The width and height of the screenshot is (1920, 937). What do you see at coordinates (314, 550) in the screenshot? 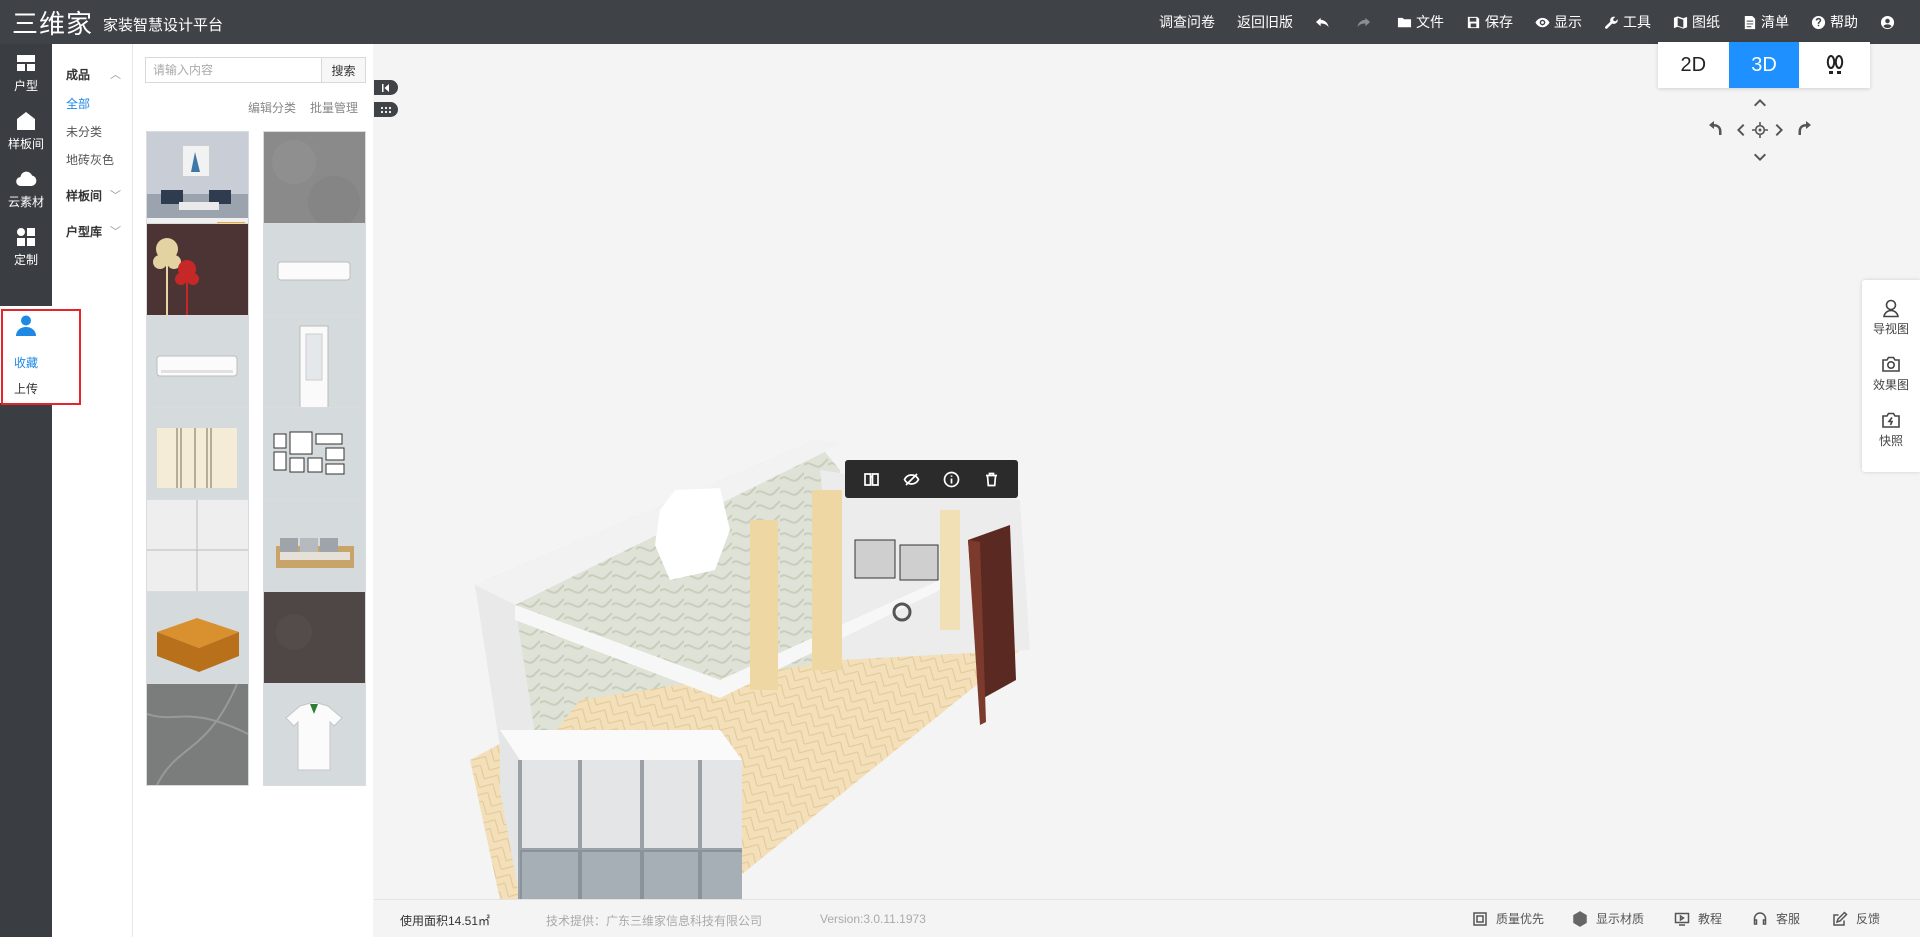
I see `thumb-sofa` at bounding box center [314, 550].